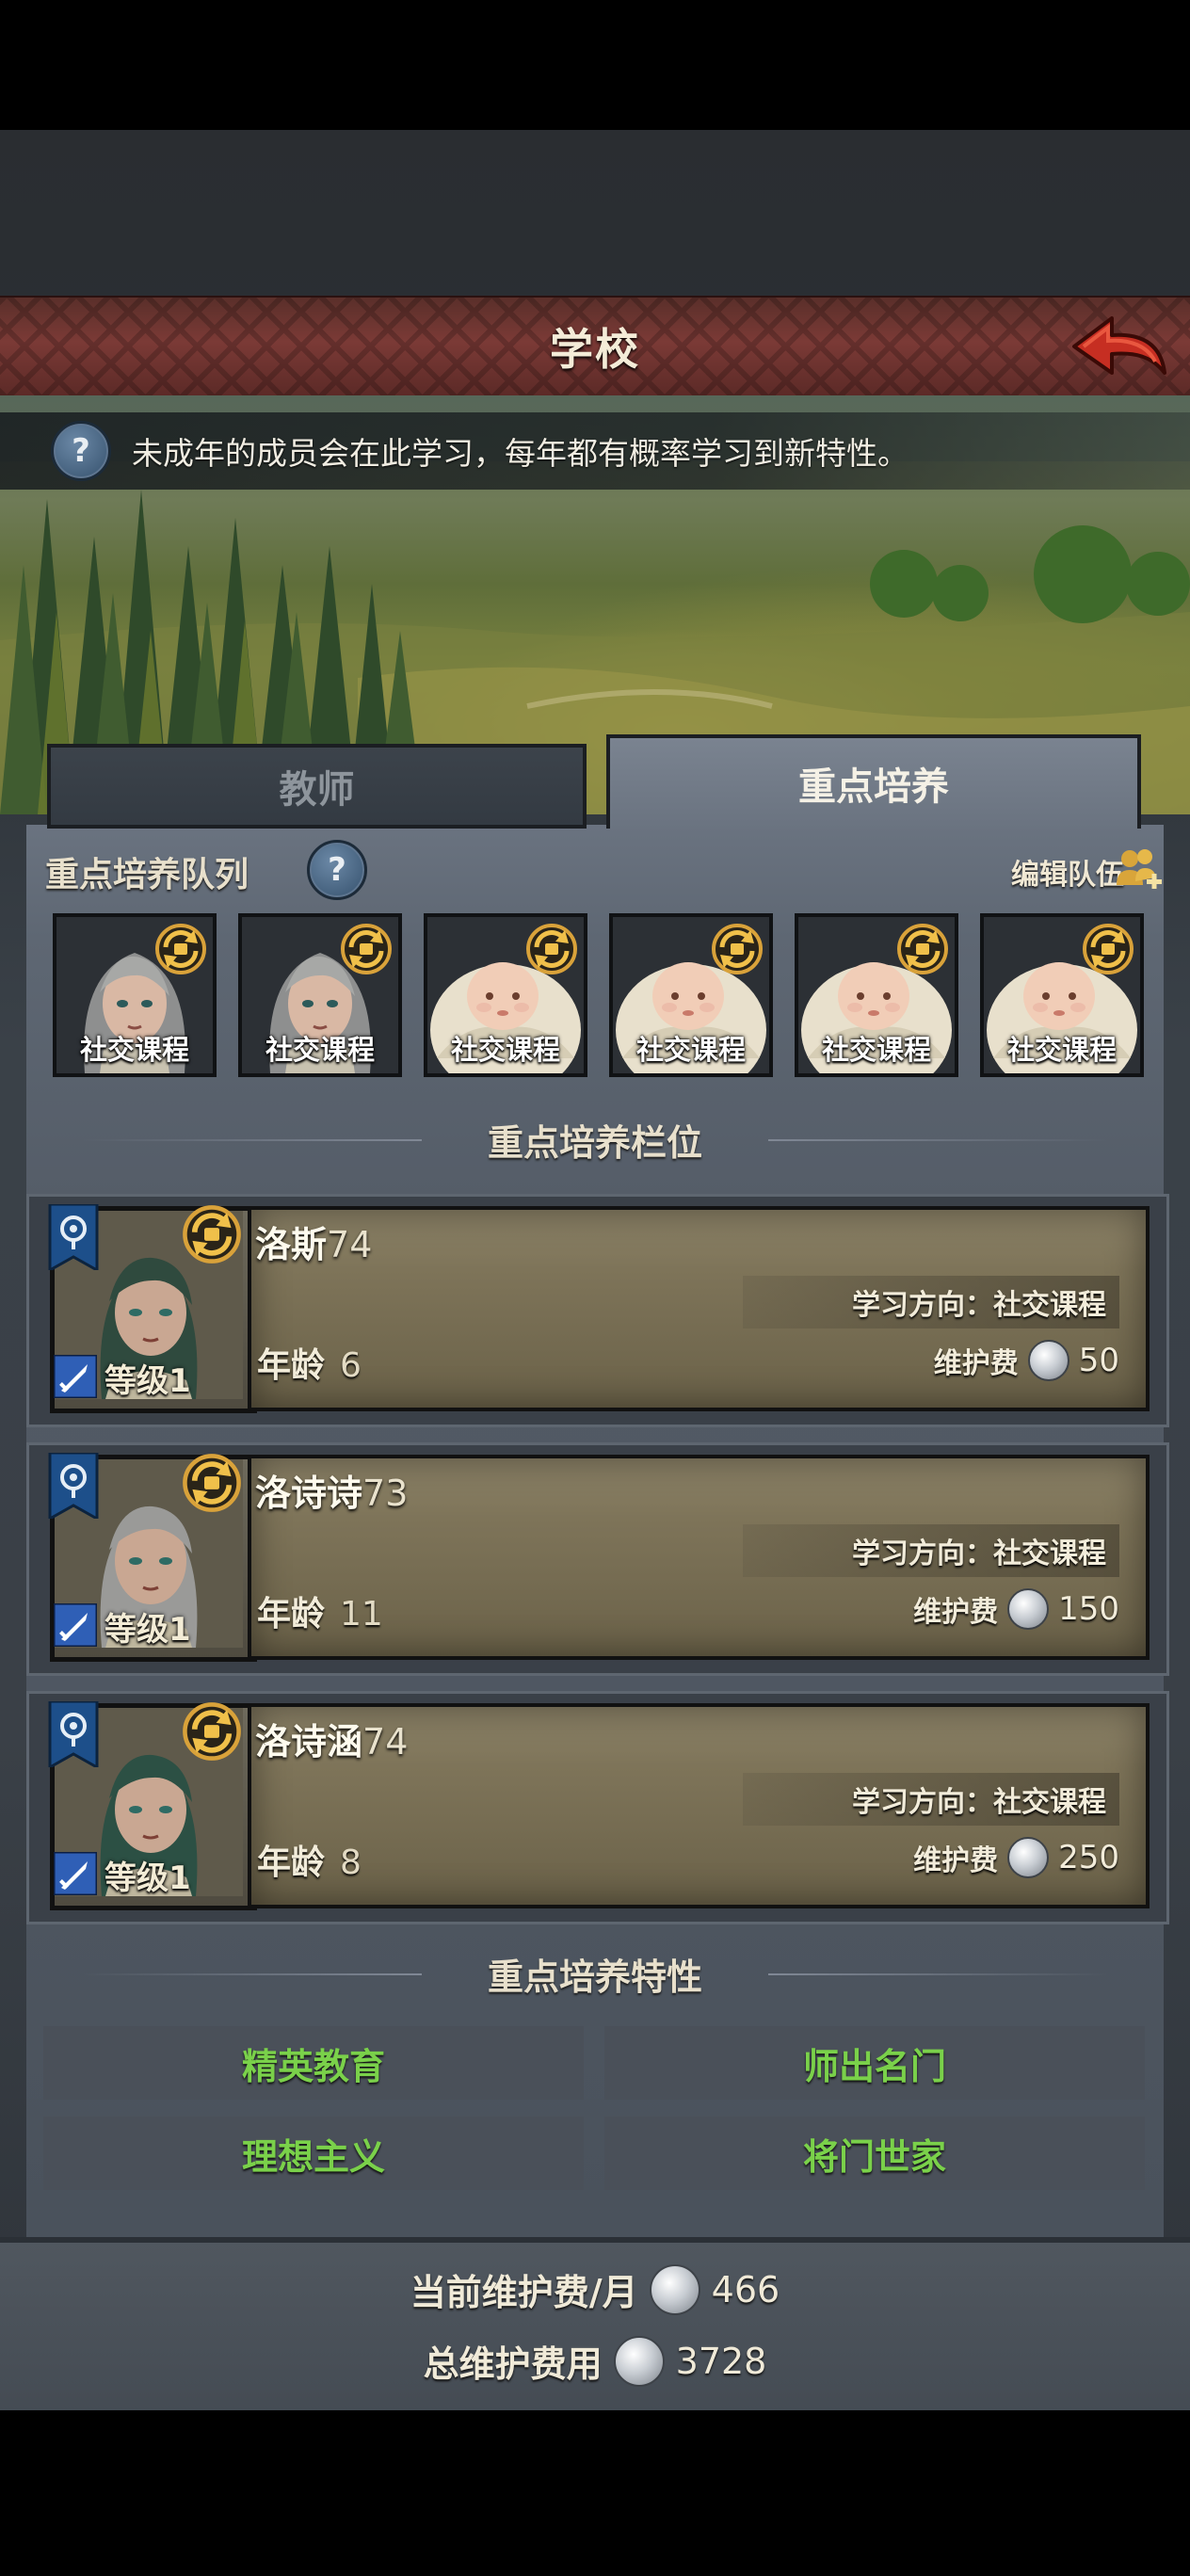 This screenshot has height=2576, width=1190. I want to click on total-fee-line: 总维护费用 3728, so click(595, 2361).